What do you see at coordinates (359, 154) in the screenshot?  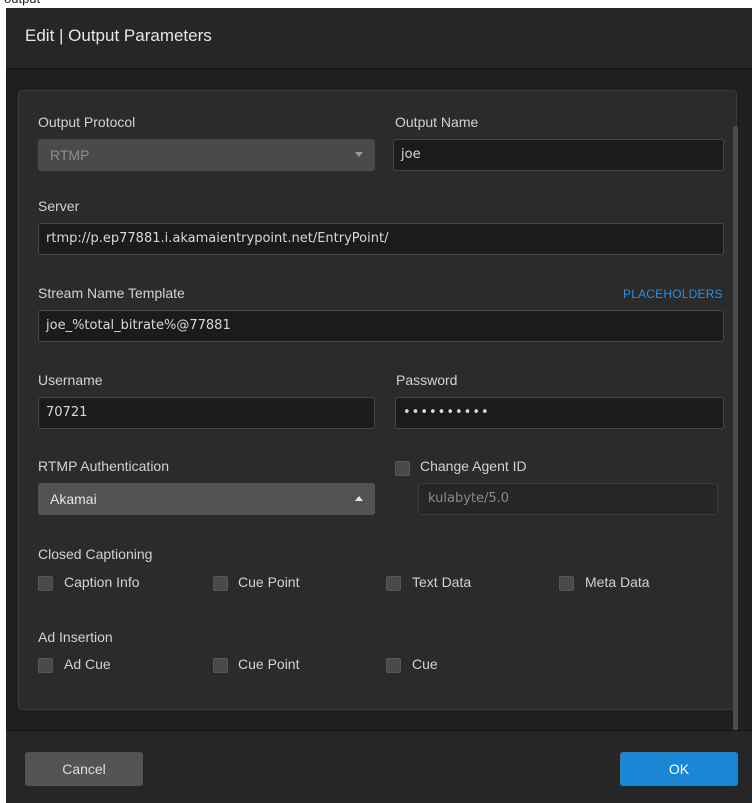 I see `chevron-down-icon` at bounding box center [359, 154].